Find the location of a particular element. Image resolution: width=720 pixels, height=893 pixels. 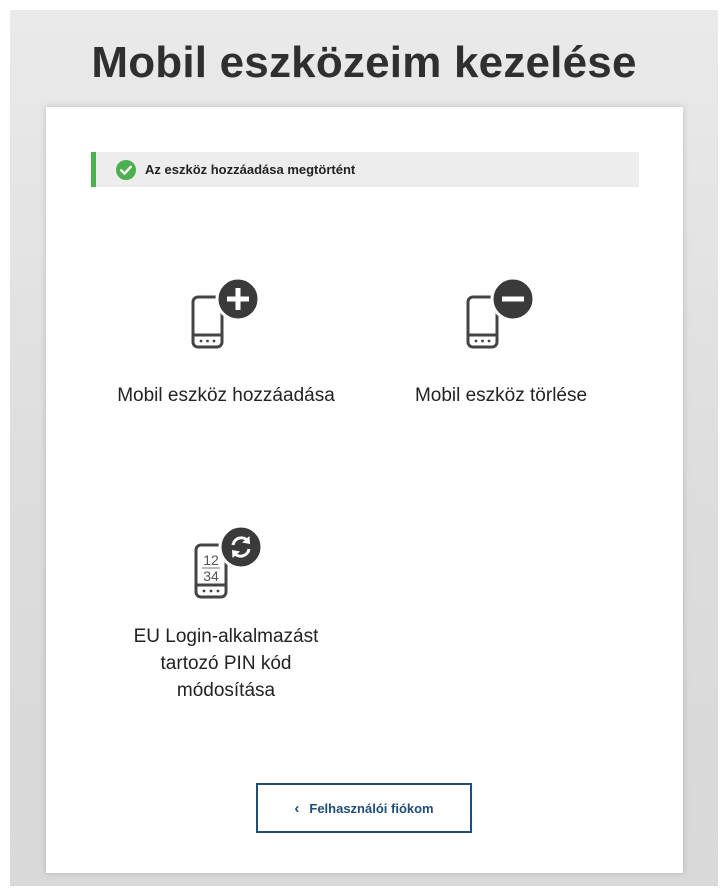

check-circle-icon is located at coordinates (126, 169).